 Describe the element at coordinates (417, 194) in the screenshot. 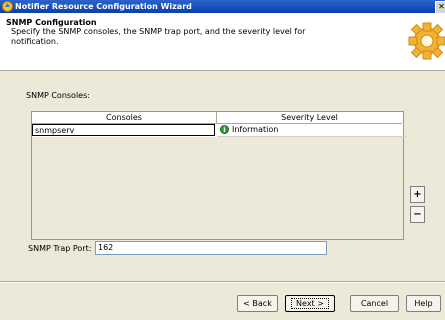

I see `add-console-button: +` at that location.